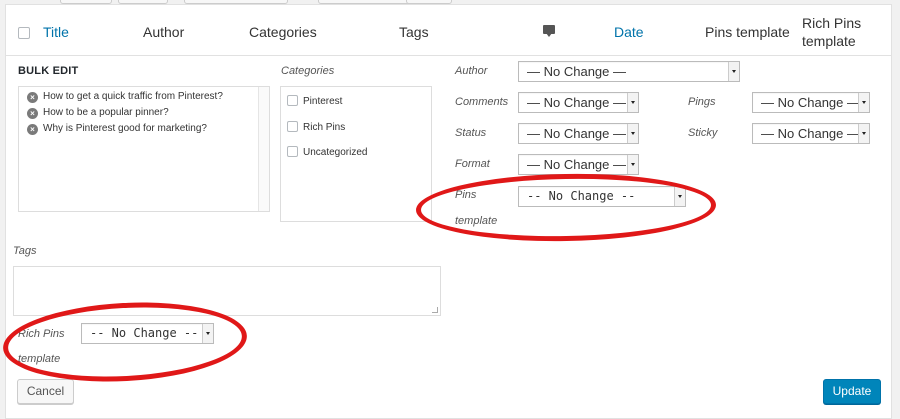 The image size is (900, 419). I want to click on pins-template-label-line2: template, so click(476, 221).